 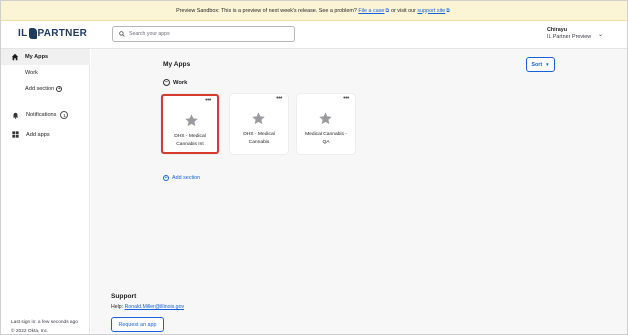 I want to click on support-help: Help: Ronald.Miller@illinois.gov, so click(x=147, y=307).